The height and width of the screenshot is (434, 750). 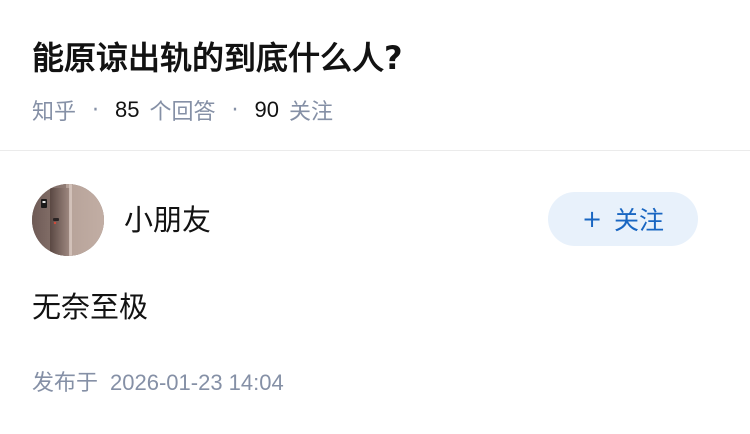 I want to click on follower-count: 90, so click(x=266, y=109).